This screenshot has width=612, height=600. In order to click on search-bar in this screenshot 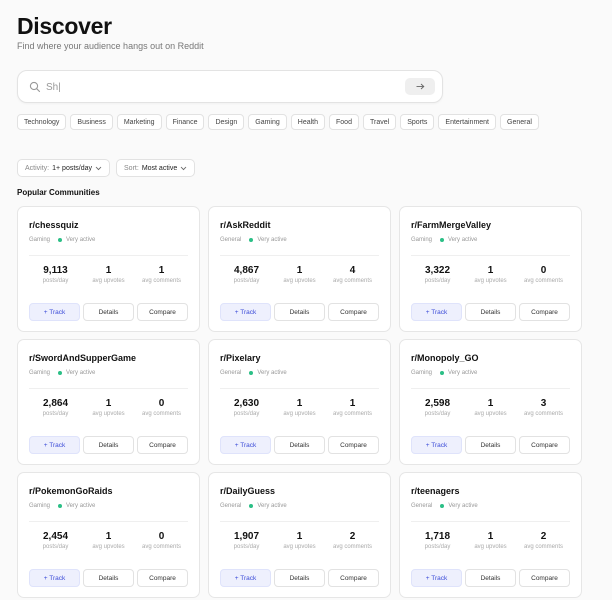, I will do `click(230, 86)`.